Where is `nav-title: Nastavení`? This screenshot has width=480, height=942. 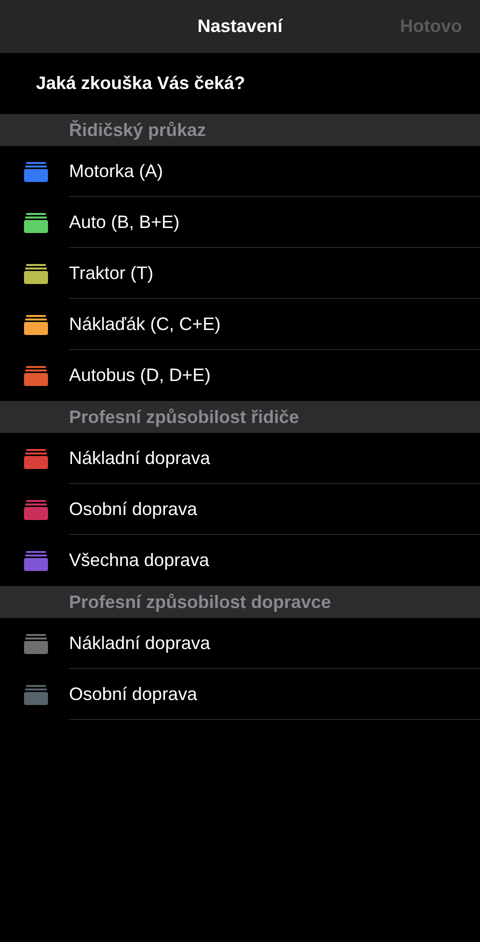
nav-title: Nastavení is located at coordinates (240, 26).